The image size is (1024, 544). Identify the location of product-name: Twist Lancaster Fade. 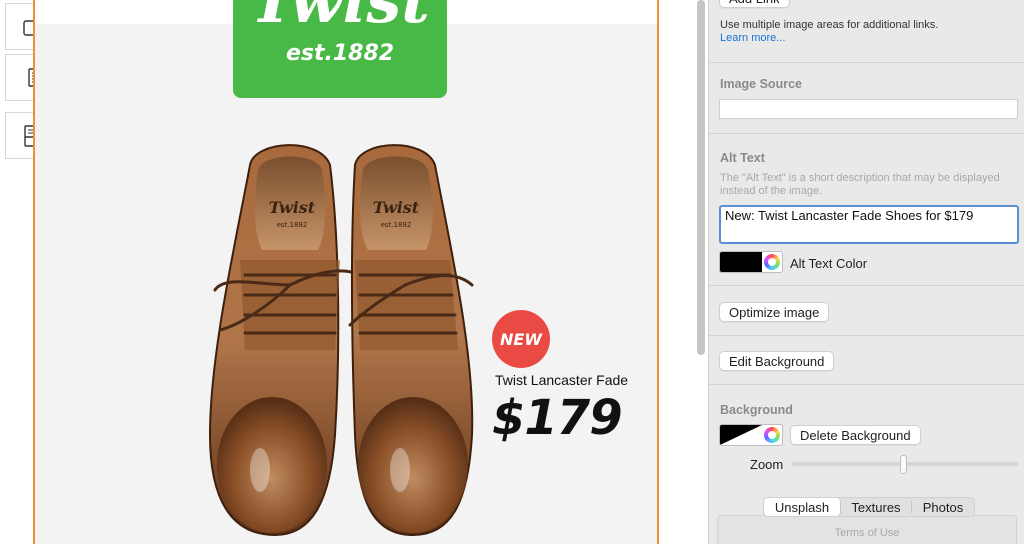
(562, 380).